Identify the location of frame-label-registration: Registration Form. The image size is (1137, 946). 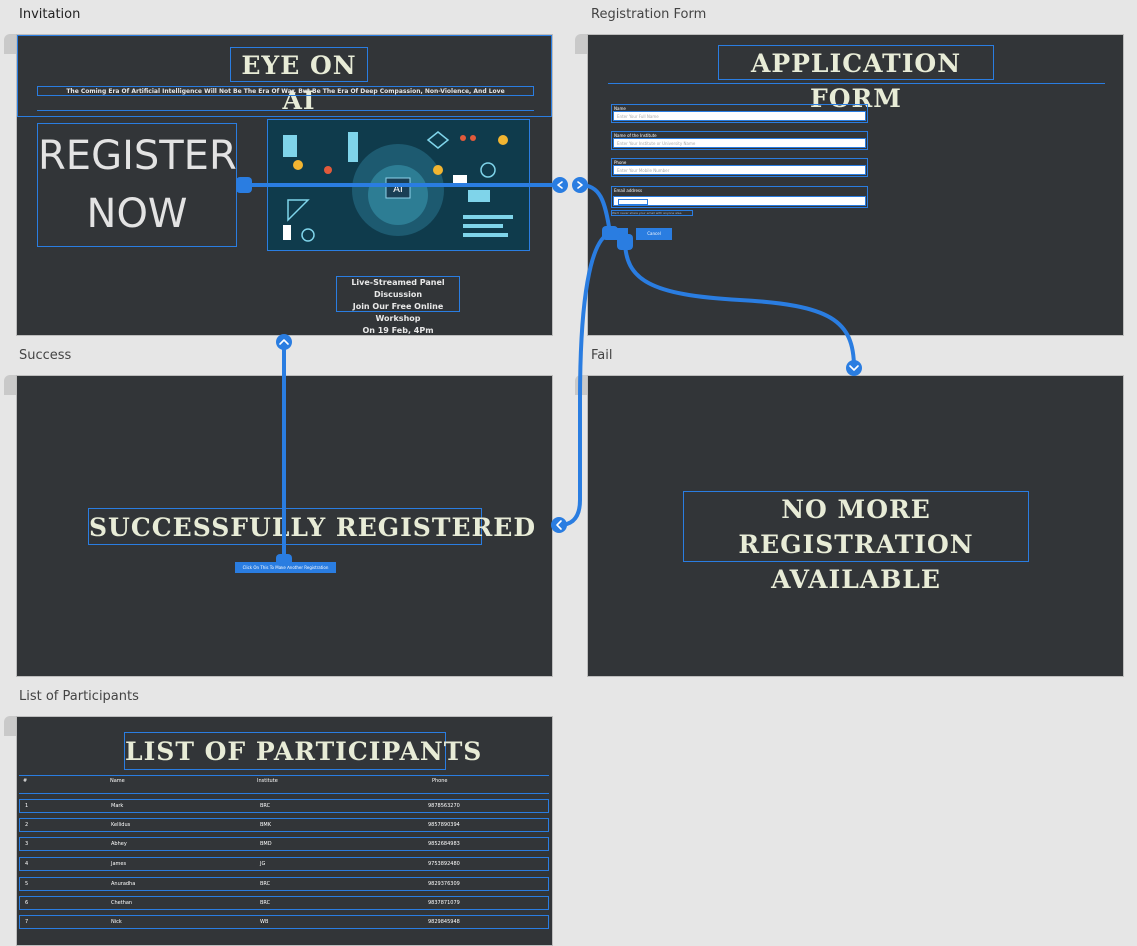
(648, 14).